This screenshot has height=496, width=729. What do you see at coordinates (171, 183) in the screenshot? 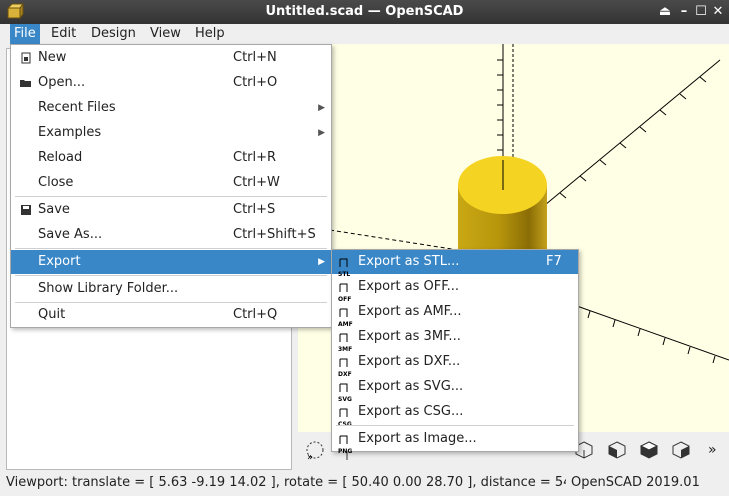
I see `menu-item-close: Close Ctrl+W` at bounding box center [171, 183].